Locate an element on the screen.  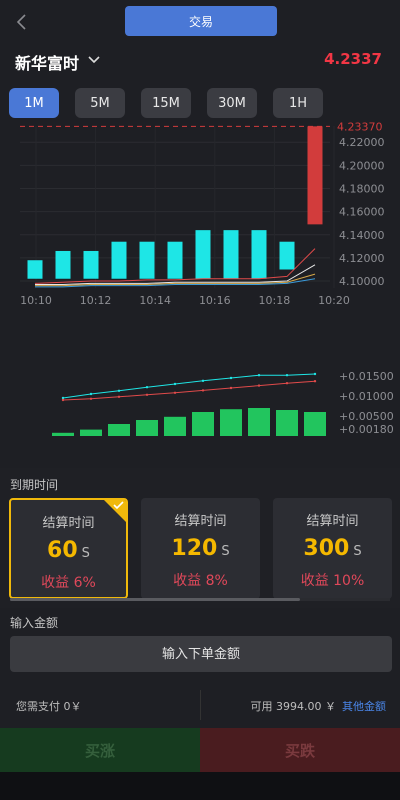
tab-period-1h: 1H is located at coordinates (298, 103).